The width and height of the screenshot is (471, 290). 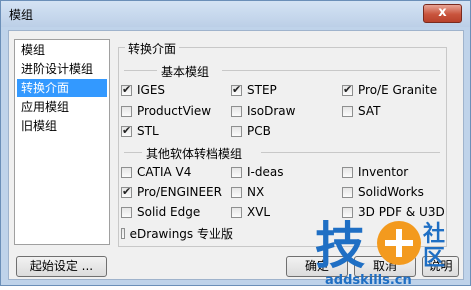 I want to click on category-list: 模组 进阶设计模组 转换介面 应用模组 旧模组, so click(x=62, y=142).